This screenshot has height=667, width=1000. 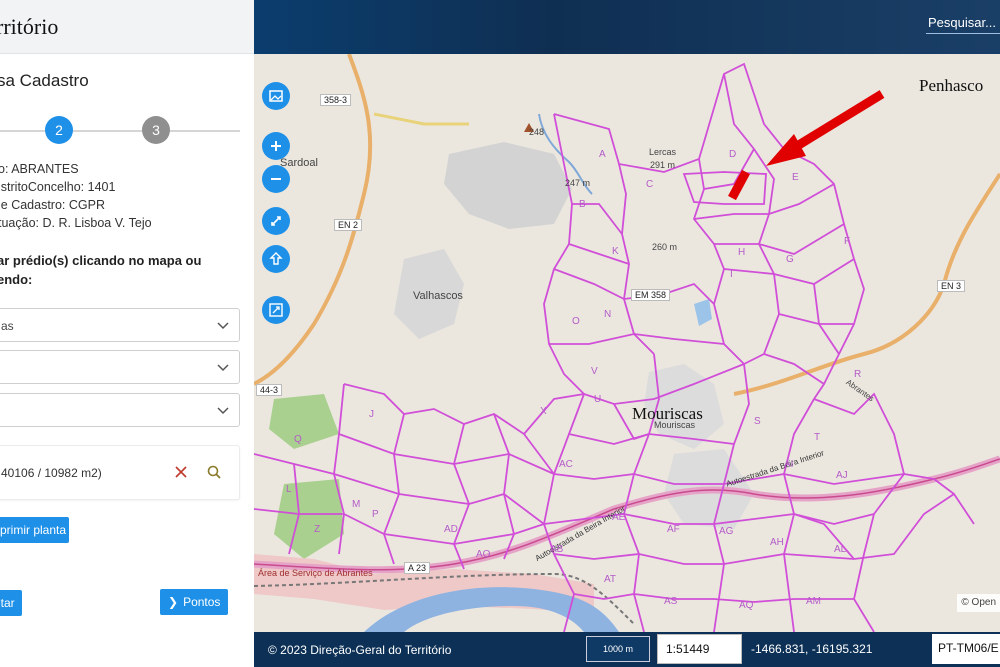 I want to click on info-actuation: tuação: D. R. Lisboa V. Tejo, so click(x=76, y=223).